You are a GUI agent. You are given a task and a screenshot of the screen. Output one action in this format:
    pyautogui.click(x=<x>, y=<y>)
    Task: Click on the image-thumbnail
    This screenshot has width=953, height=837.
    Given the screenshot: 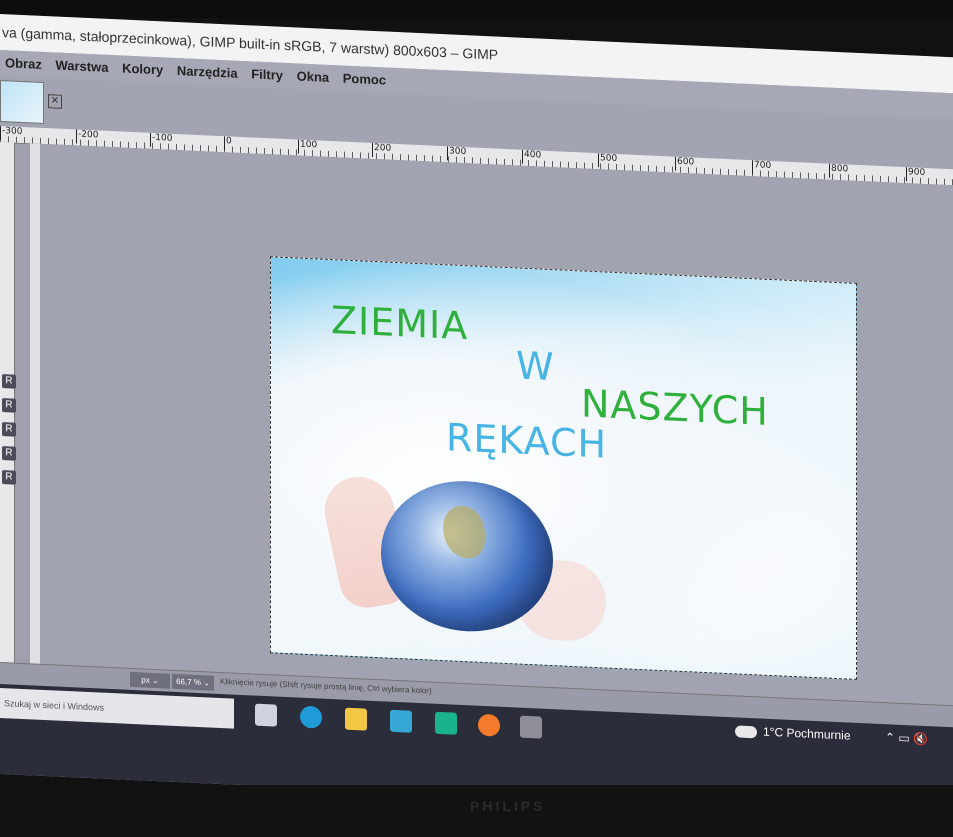 What is the action you would take?
    pyautogui.click(x=22, y=102)
    